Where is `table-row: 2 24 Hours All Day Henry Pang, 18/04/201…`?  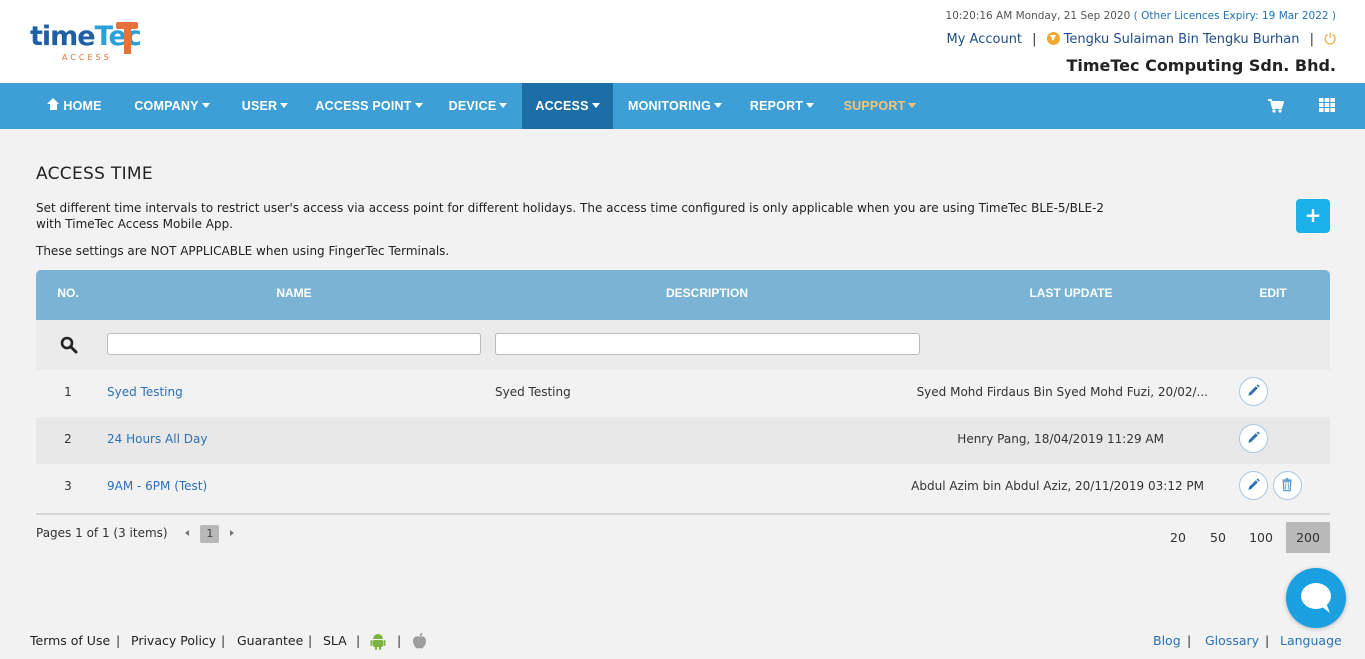 table-row: 2 24 Hours All Day Henry Pang, 18/04/201… is located at coordinates (683, 440).